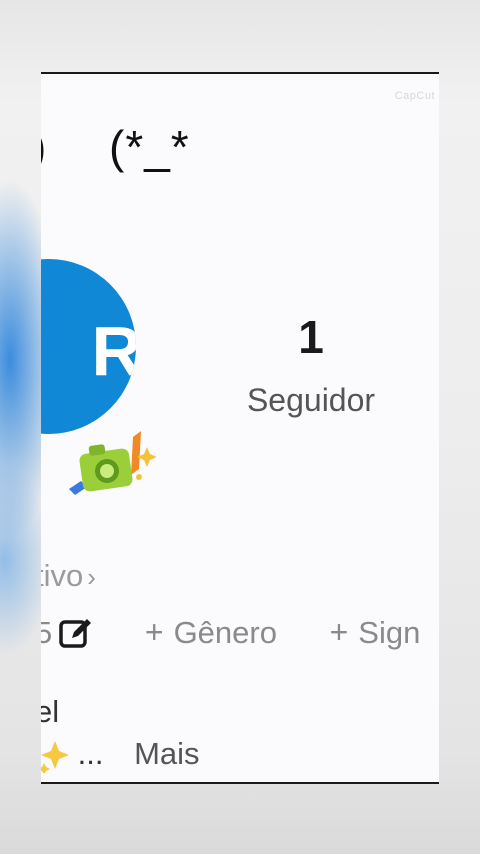 This screenshot has height=854, width=480. I want to click on followers-count: 1, so click(311, 337).